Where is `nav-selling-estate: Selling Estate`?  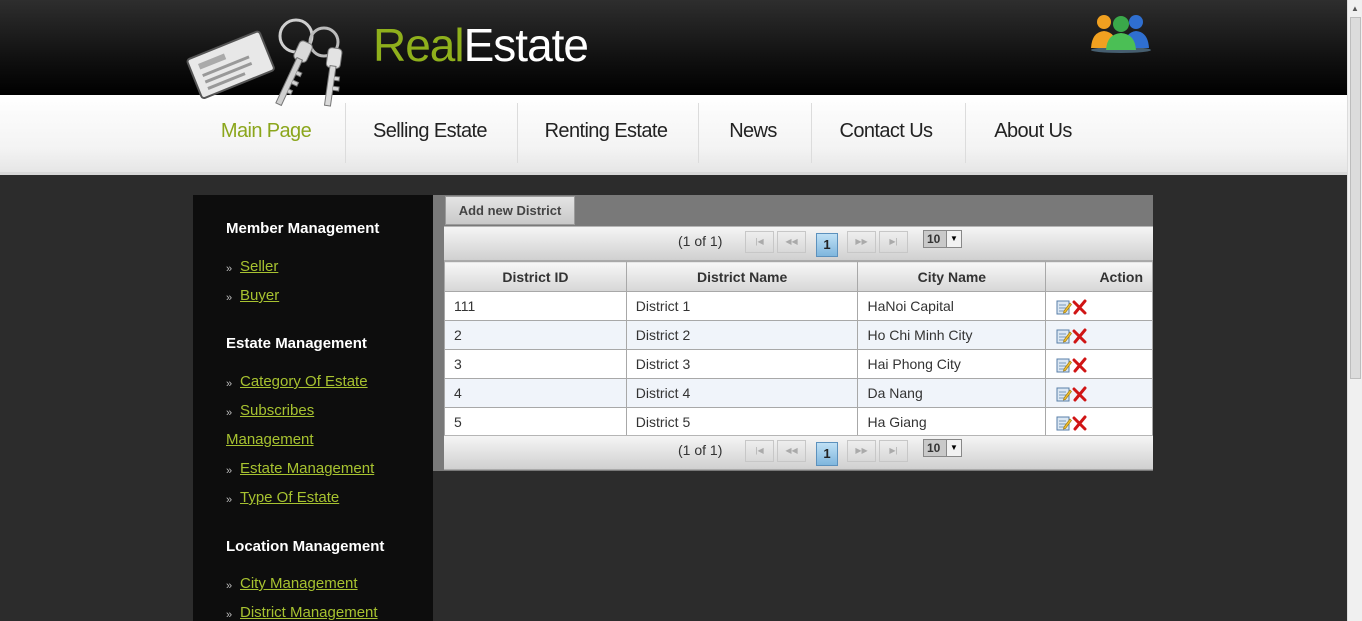
nav-selling-estate: Selling Estate is located at coordinates (430, 131).